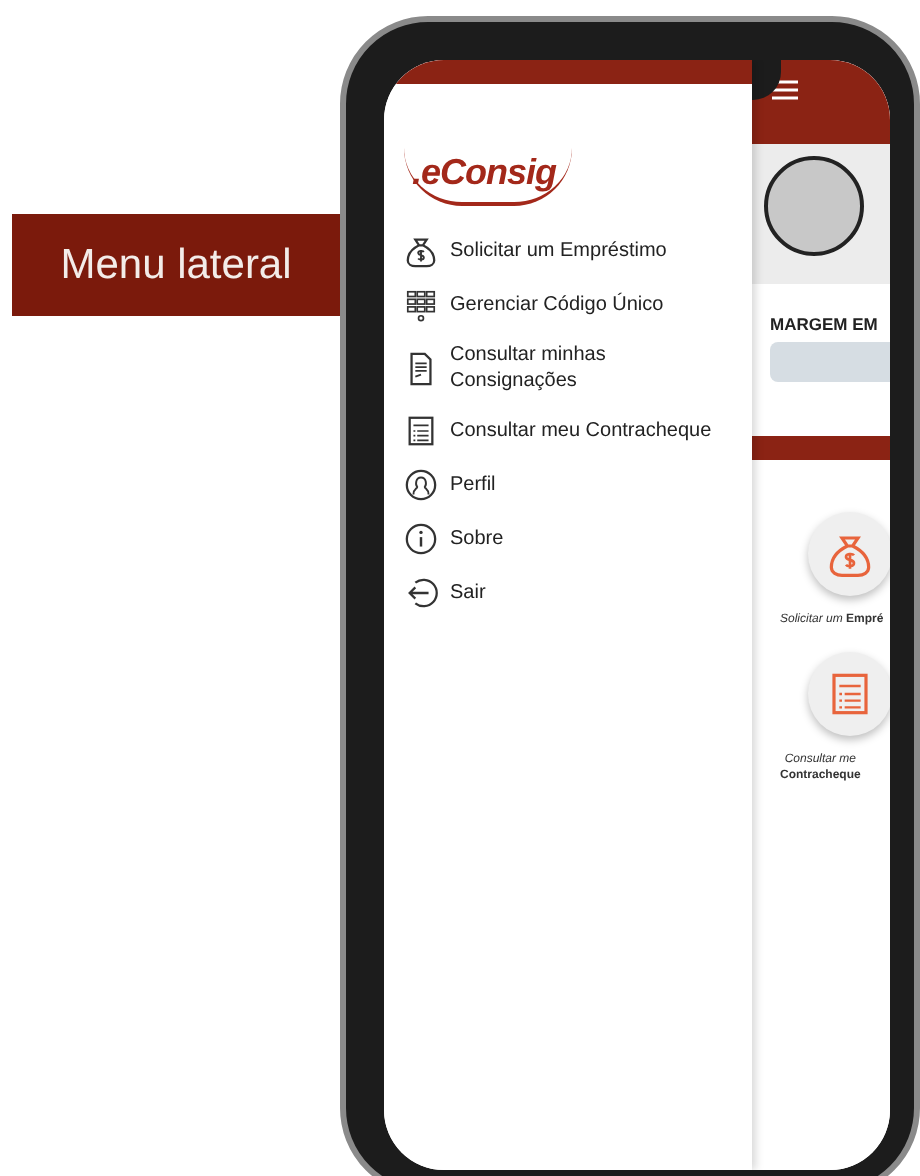 Image resolution: width=920 pixels, height=1176 pixels. What do you see at coordinates (473, 485) in the screenshot?
I see `menu-item-label: Perfil` at bounding box center [473, 485].